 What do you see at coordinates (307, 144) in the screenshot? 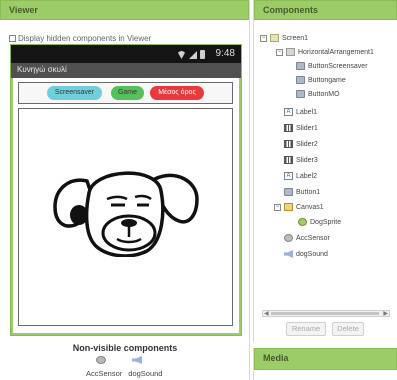
I see `tree-item-label: Slider2` at bounding box center [307, 144].